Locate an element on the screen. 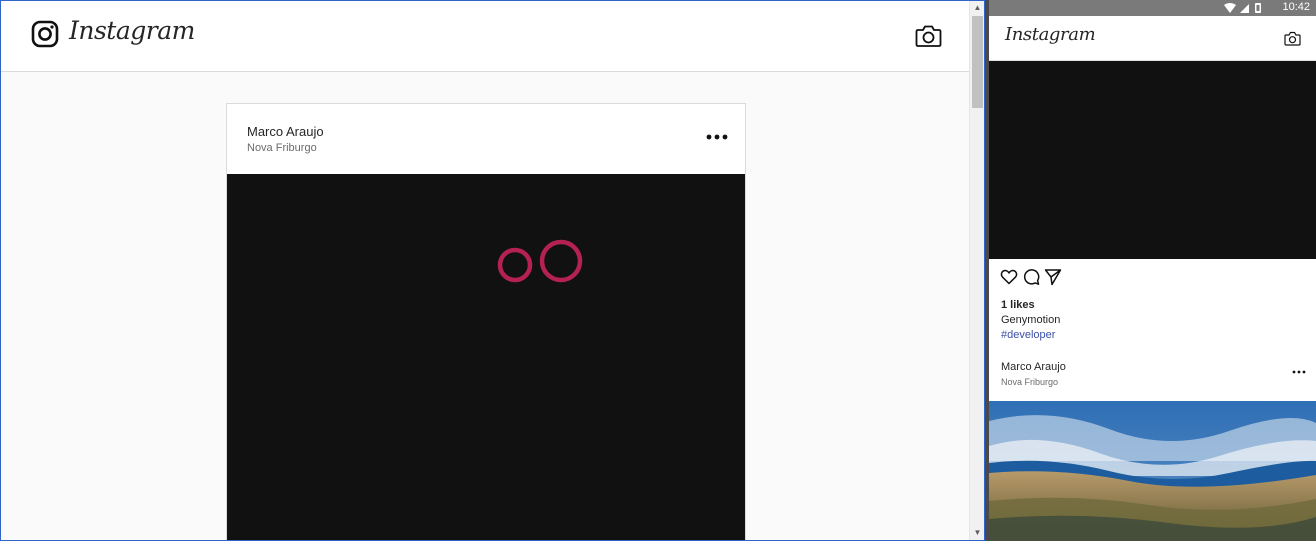  scroll-down-arrow-icon: ▼ is located at coordinates (977, 533).